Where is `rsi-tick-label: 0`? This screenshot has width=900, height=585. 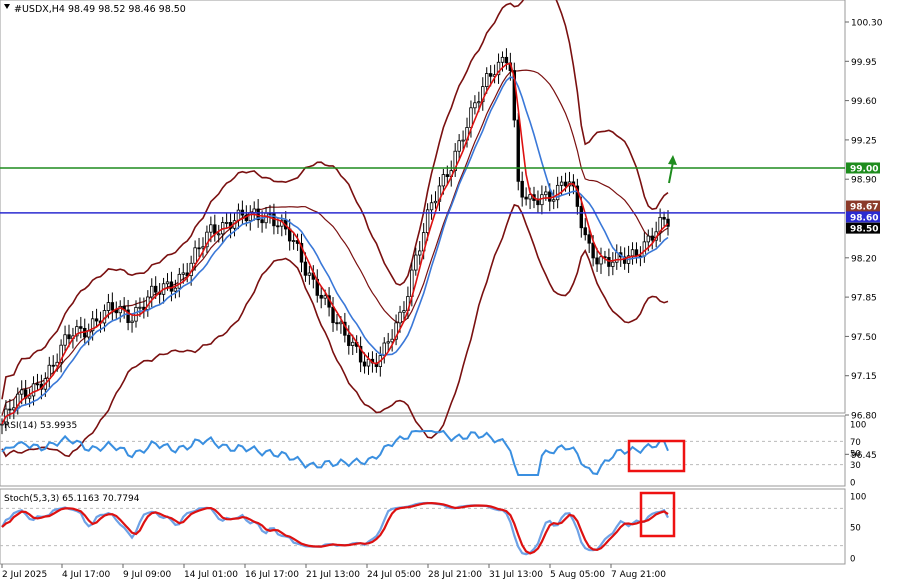
rsi-tick-label: 0 is located at coordinates (852, 484).